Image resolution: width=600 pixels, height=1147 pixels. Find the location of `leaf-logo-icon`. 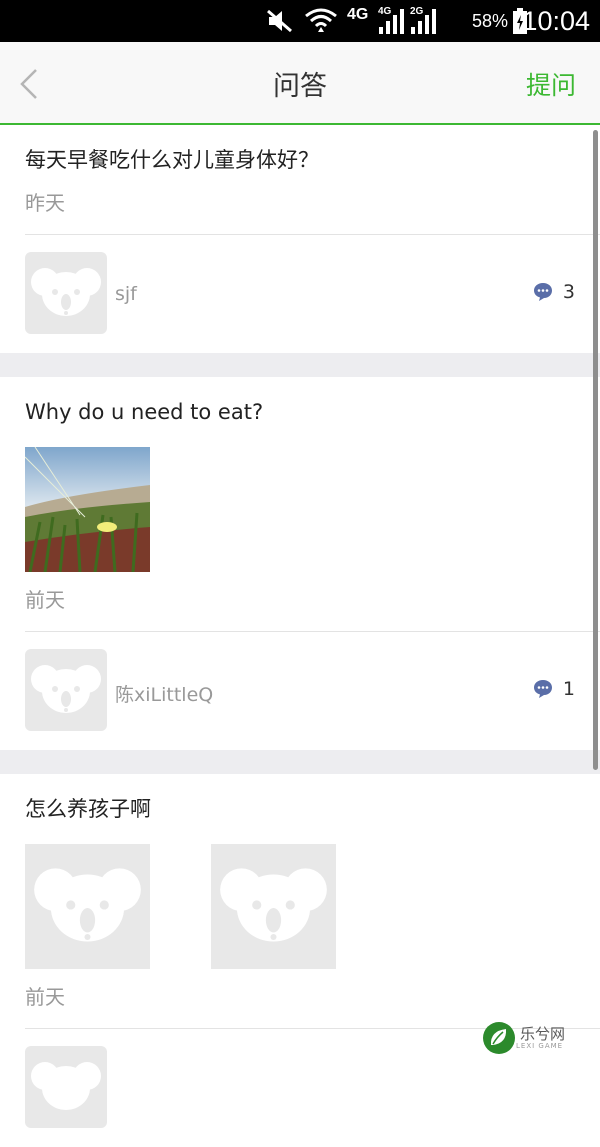

leaf-logo-icon is located at coordinates (499, 1038).